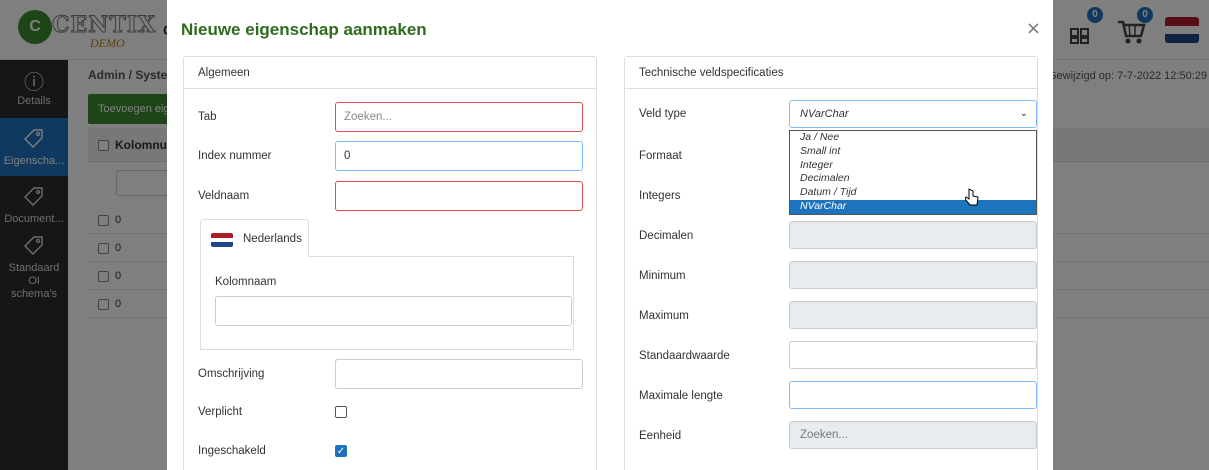 This screenshot has height=470, width=1209. What do you see at coordinates (666, 236) in the screenshot?
I see `decimalen-label: Decimalen` at bounding box center [666, 236].